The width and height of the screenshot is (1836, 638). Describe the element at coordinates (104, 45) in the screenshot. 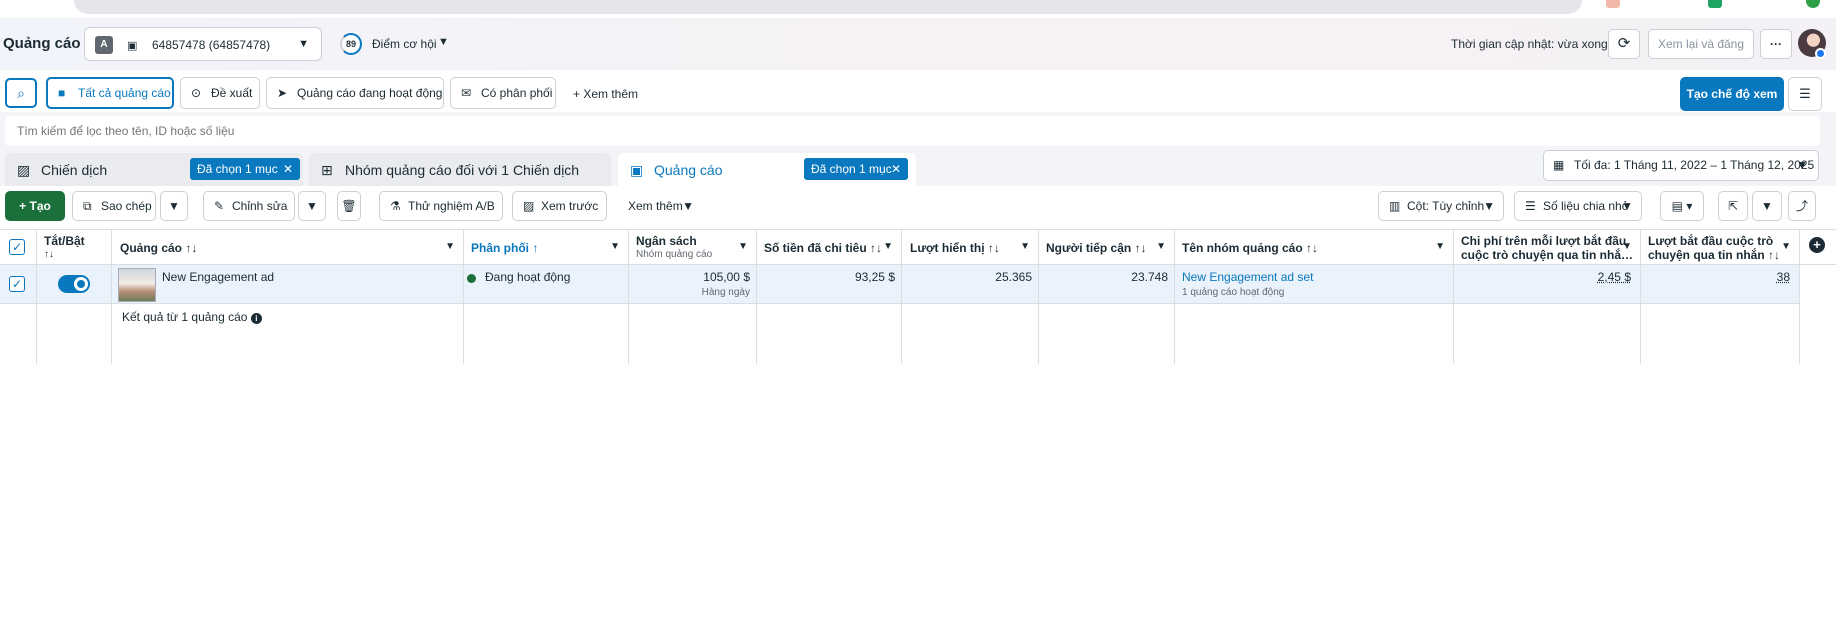

I see `account-badge: A` at that location.